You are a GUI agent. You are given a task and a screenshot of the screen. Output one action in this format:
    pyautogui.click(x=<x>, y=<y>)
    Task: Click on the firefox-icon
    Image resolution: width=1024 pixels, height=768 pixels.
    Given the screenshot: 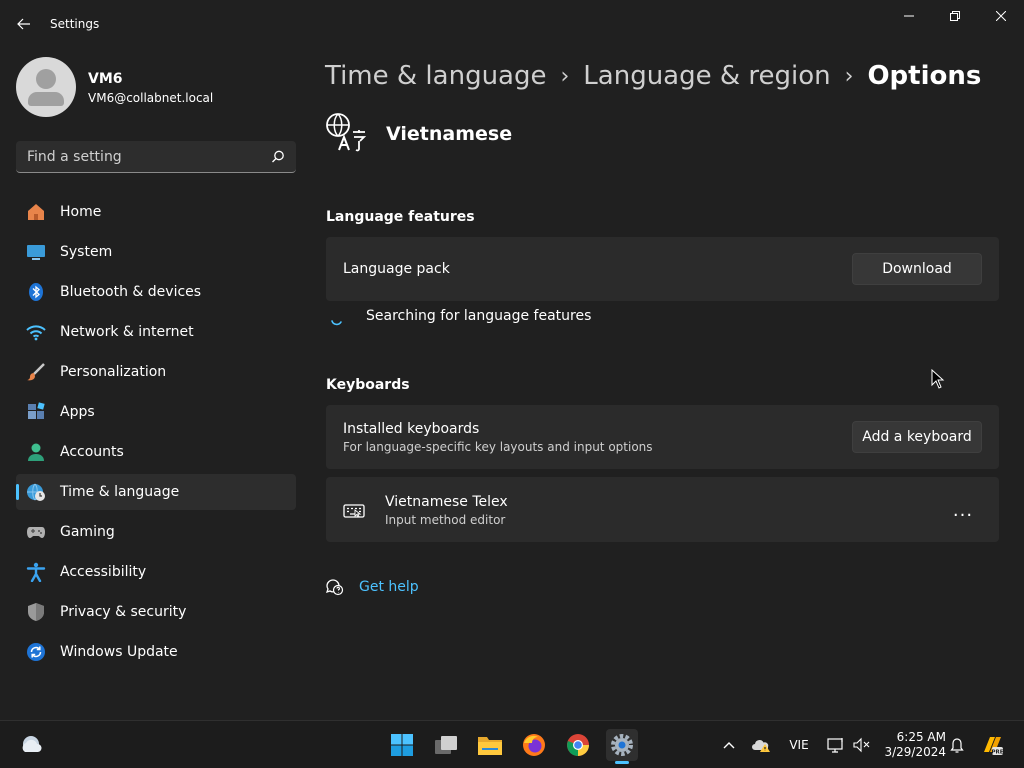 What is the action you would take?
    pyautogui.click(x=534, y=745)
    